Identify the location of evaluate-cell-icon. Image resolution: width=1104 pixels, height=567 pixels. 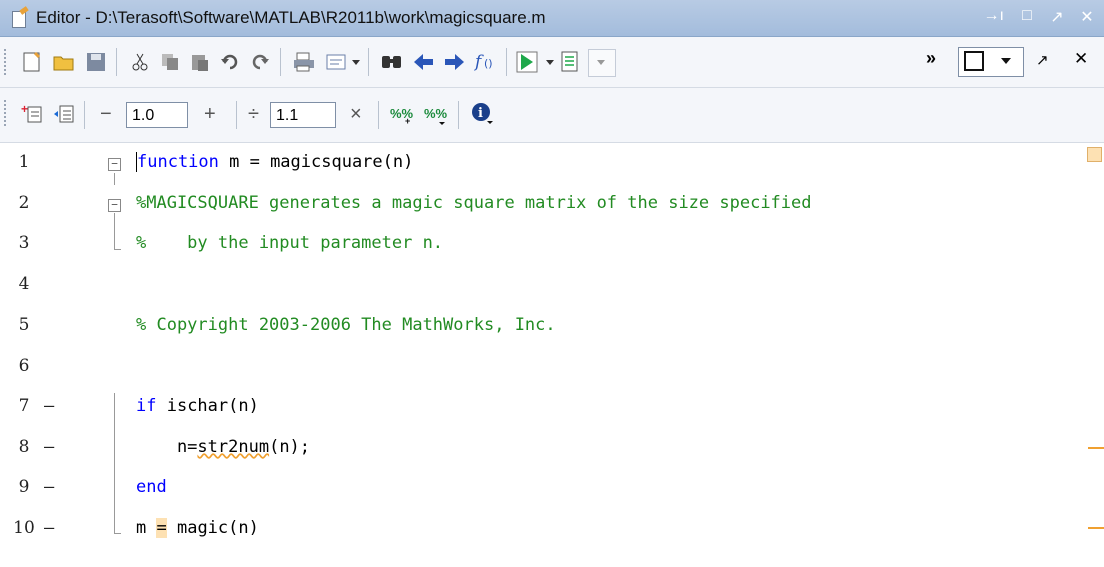
(64, 114).